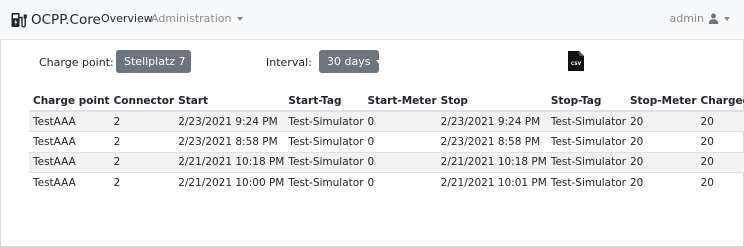 The width and height of the screenshot is (744, 247). Describe the element at coordinates (66, 20) in the screenshot. I see `brand-name: OCPP.Core` at that location.